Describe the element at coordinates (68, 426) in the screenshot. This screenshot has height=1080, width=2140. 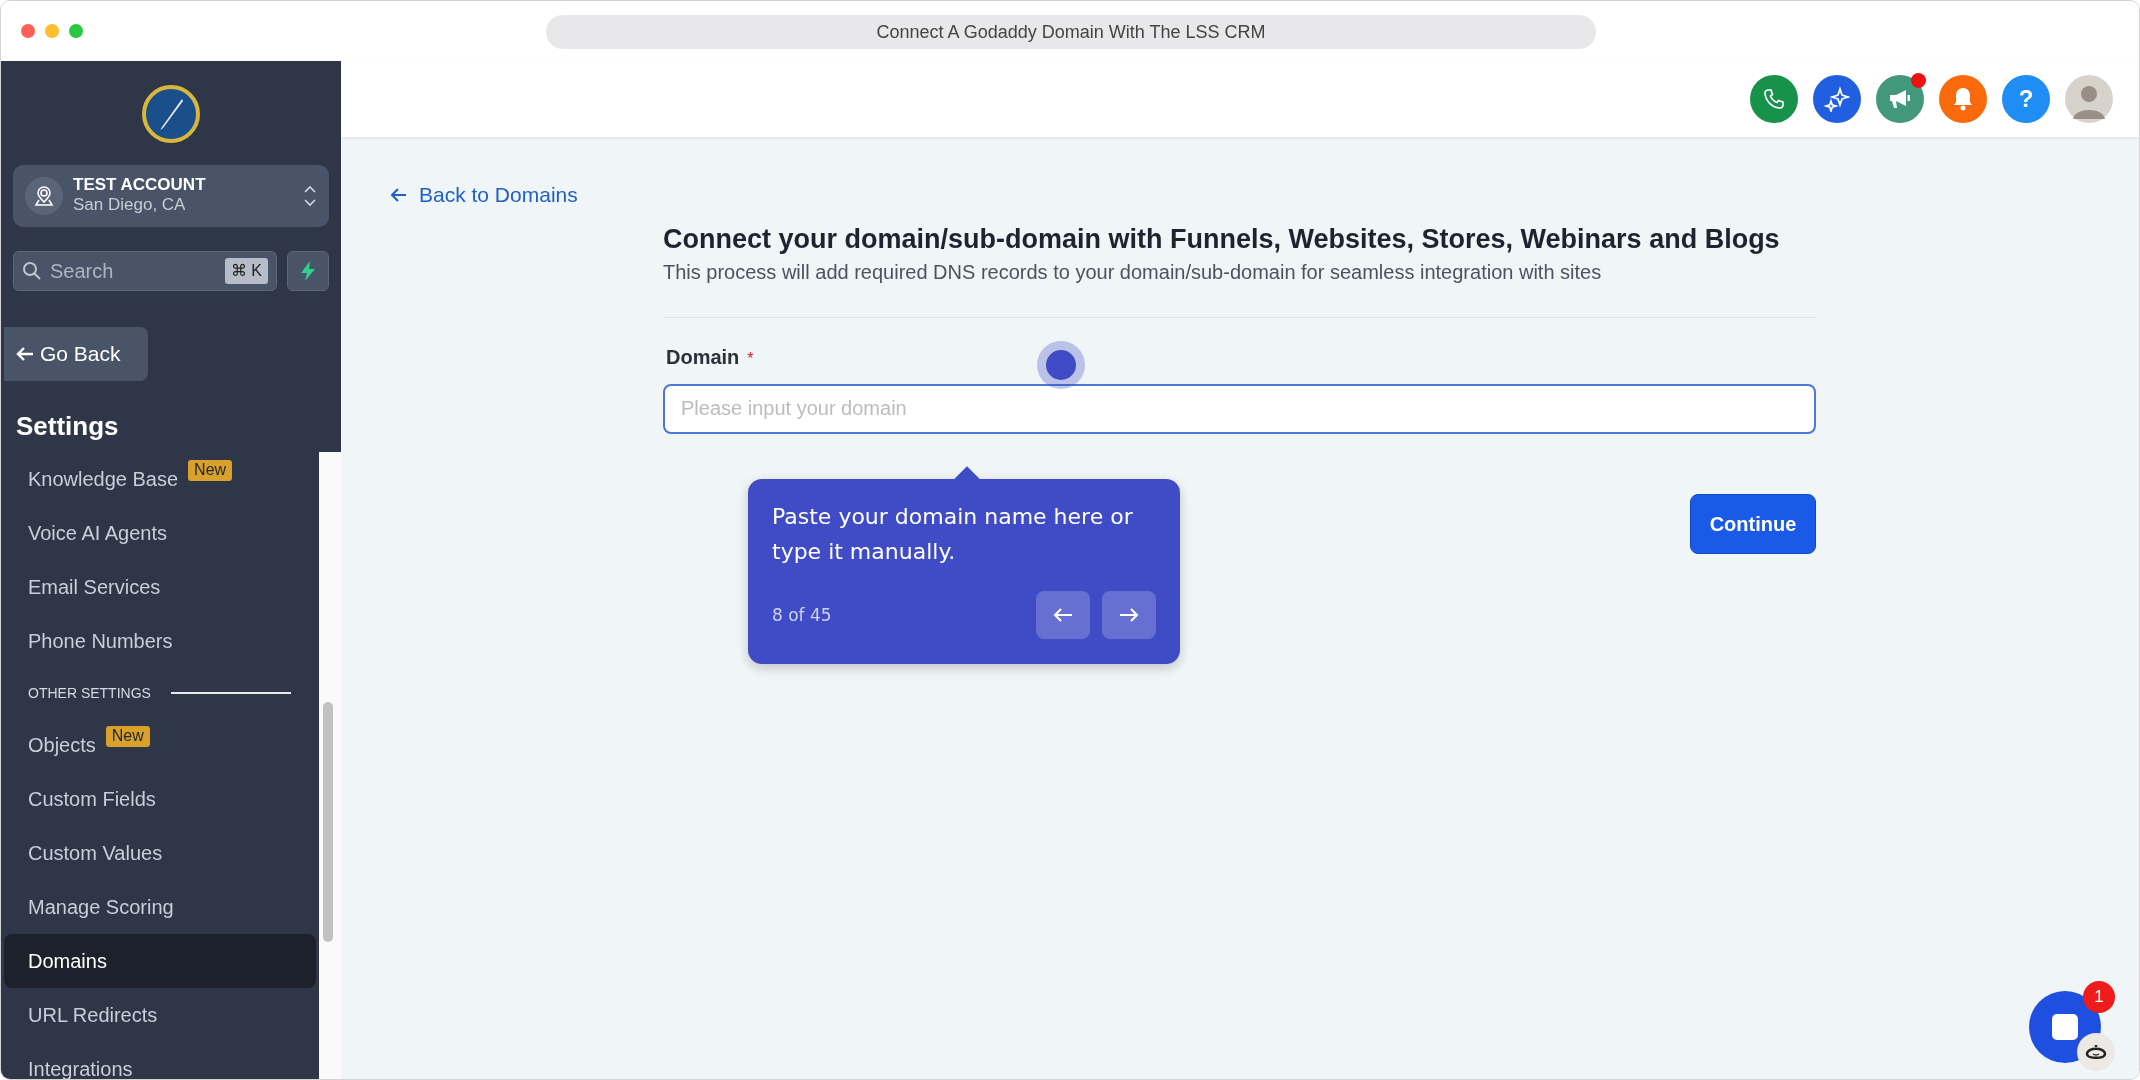
I see `sidebar-title: Settings` at that location.